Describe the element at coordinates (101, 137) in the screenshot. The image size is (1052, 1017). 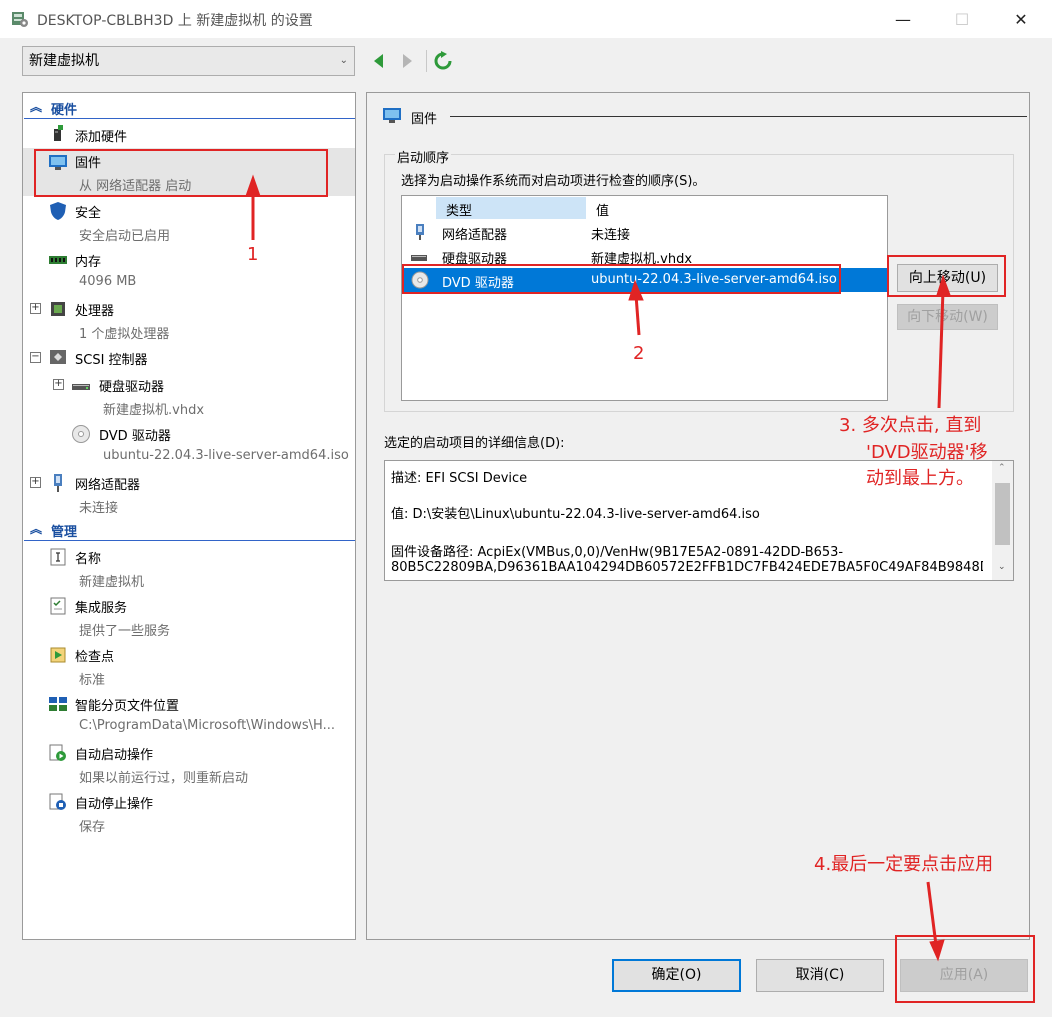
I see `sidebar-item-label: 添加硬件` at that location.